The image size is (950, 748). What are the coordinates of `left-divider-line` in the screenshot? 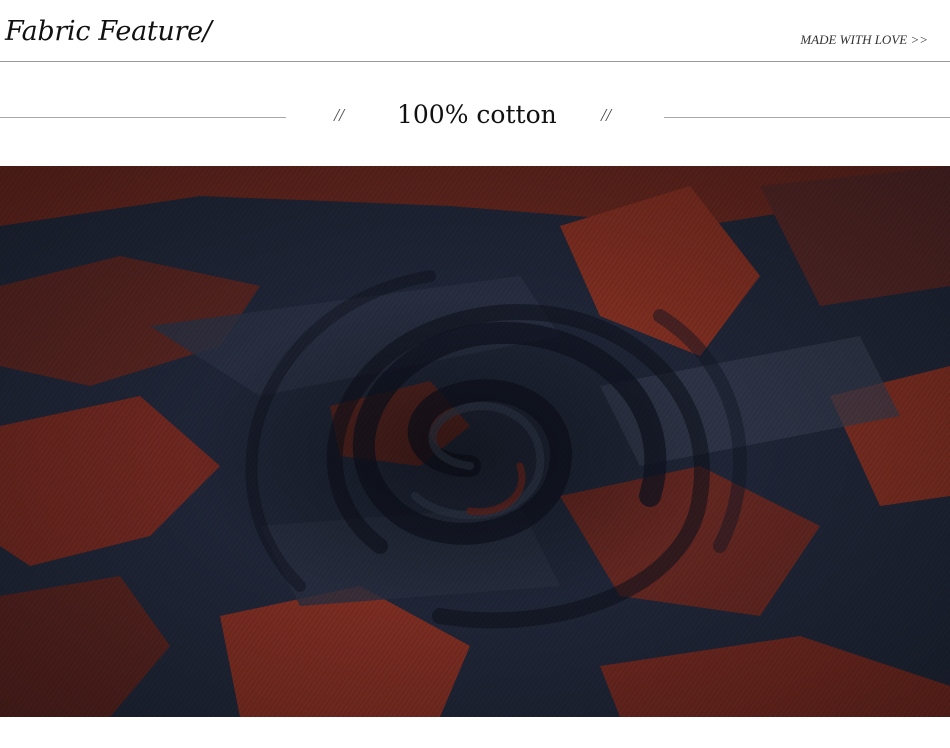 It's located at (143, 117).